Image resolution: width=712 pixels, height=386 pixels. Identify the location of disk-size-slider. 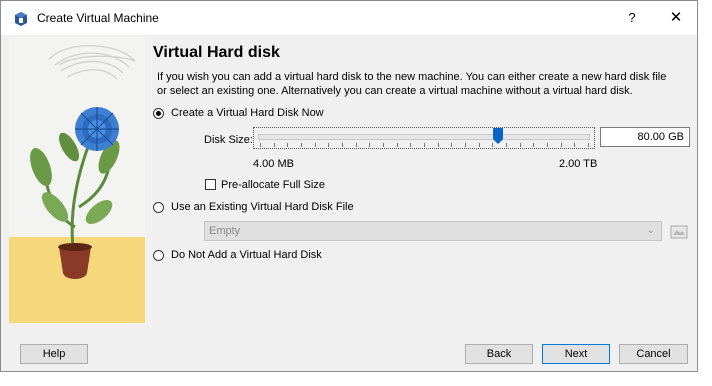
(424, 138).